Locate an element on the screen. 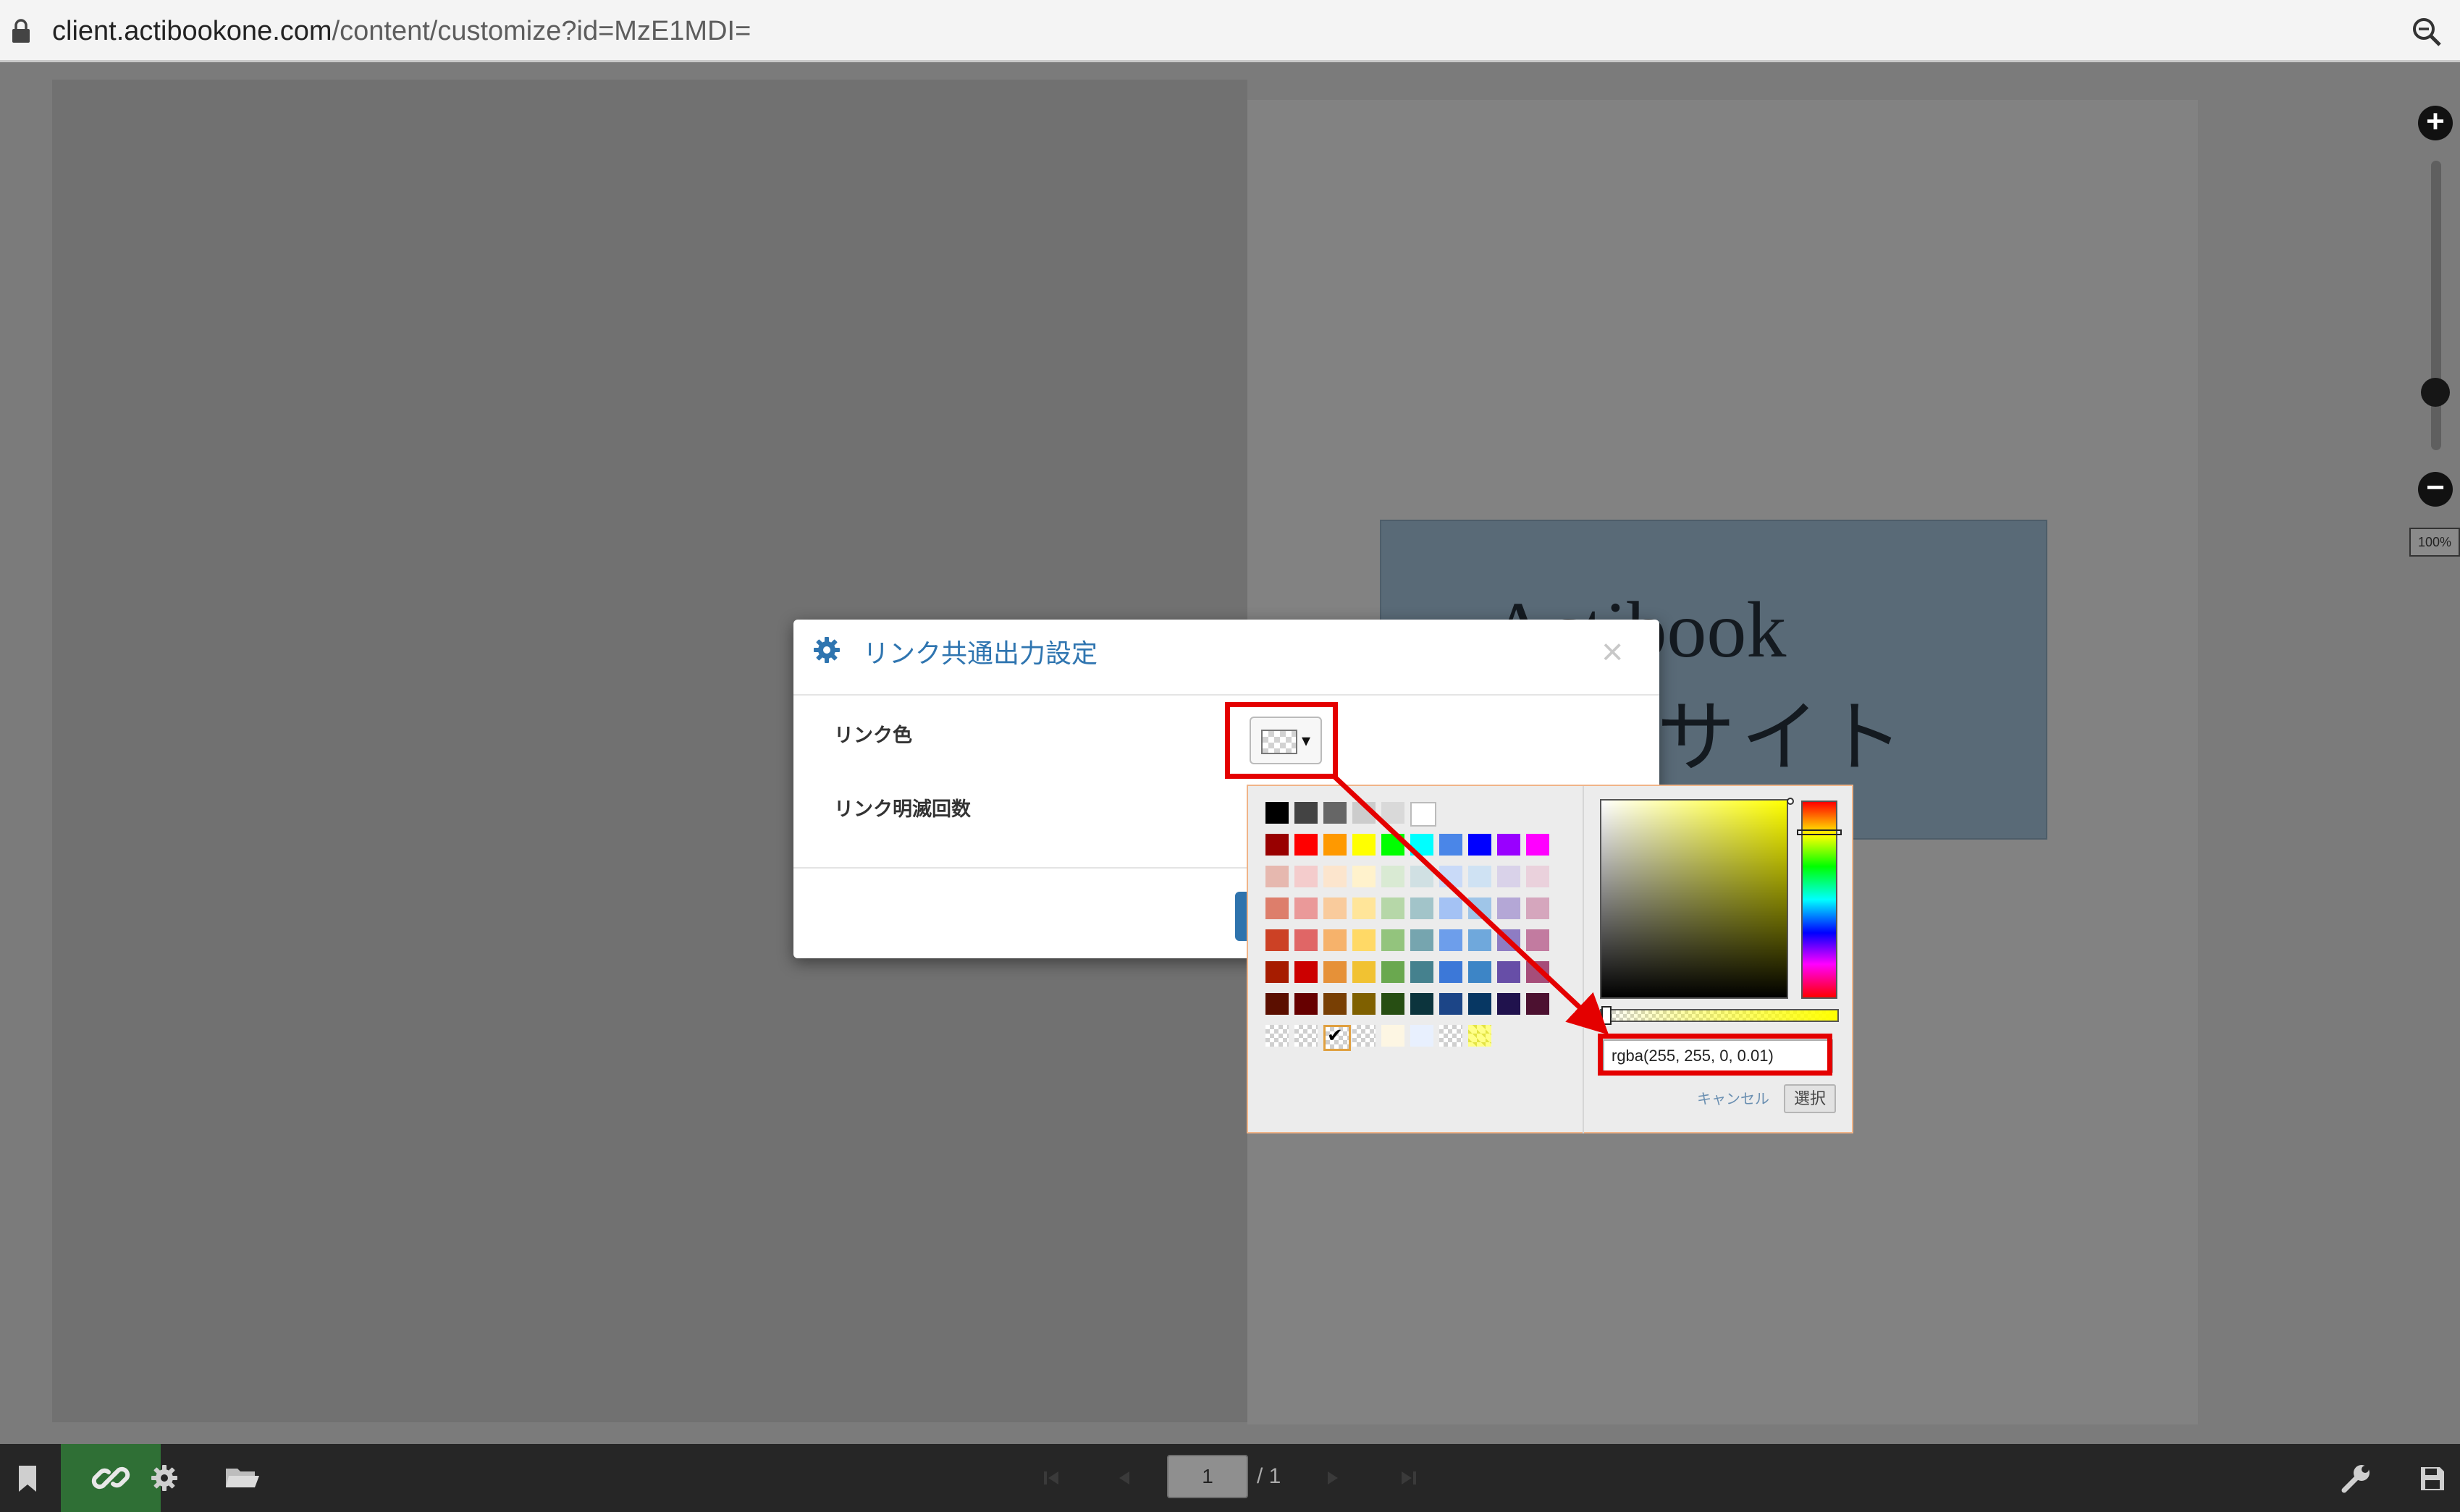 This screenshot has height=1512, width=2460. zoom-out-button: − is located at coordinates (2435, 489).